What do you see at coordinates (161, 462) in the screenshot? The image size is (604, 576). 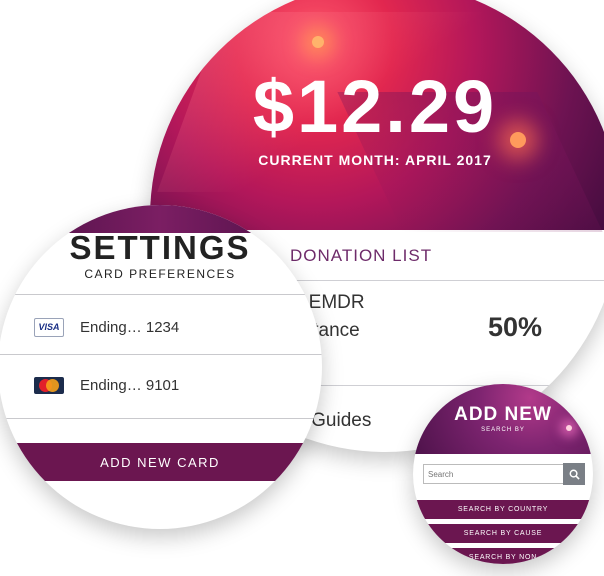 I see `add-new-card-button: ADD NEW CARD` at bounding box center [161, 462].